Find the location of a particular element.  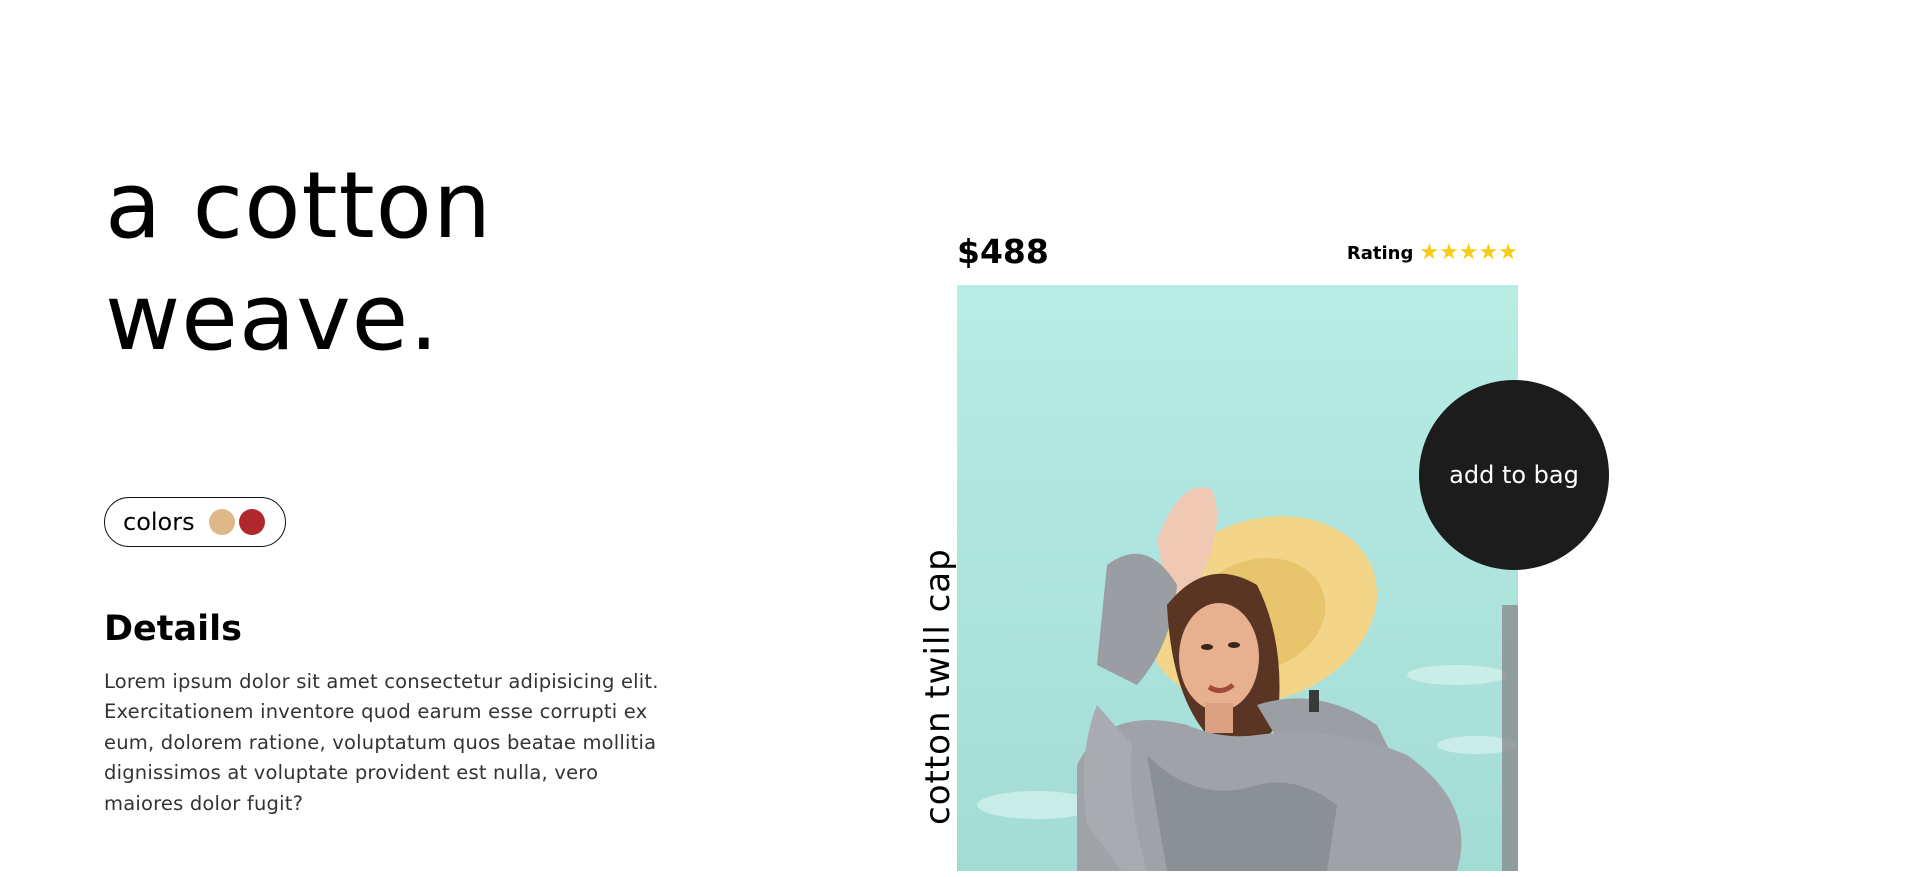

hero-headline: a cotton weave. is located at coordinates (298, 262).